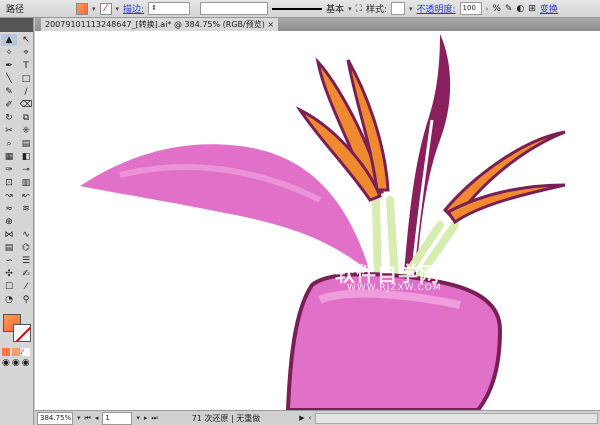  I want to click on tool-button: ⊸, so click(26, 170).